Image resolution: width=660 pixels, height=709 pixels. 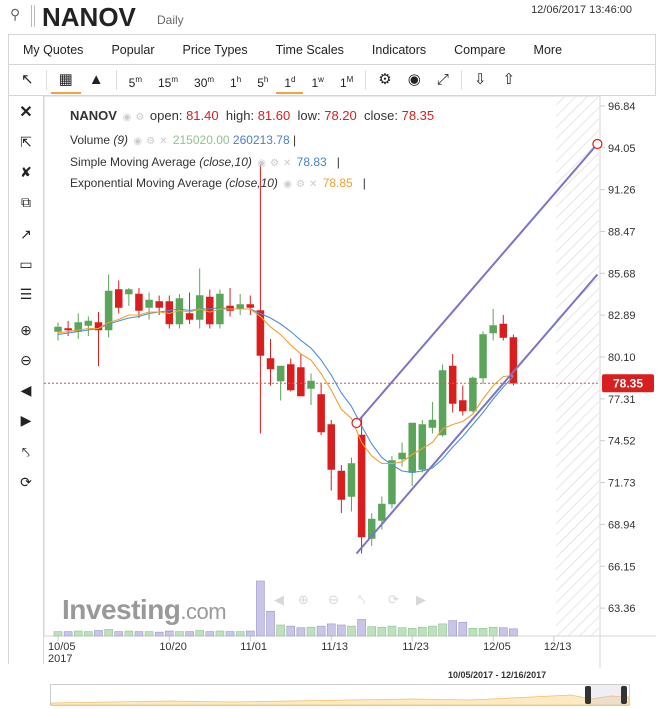 I want to click on legend-open-value: 81.40, so click(x=202, y=115).